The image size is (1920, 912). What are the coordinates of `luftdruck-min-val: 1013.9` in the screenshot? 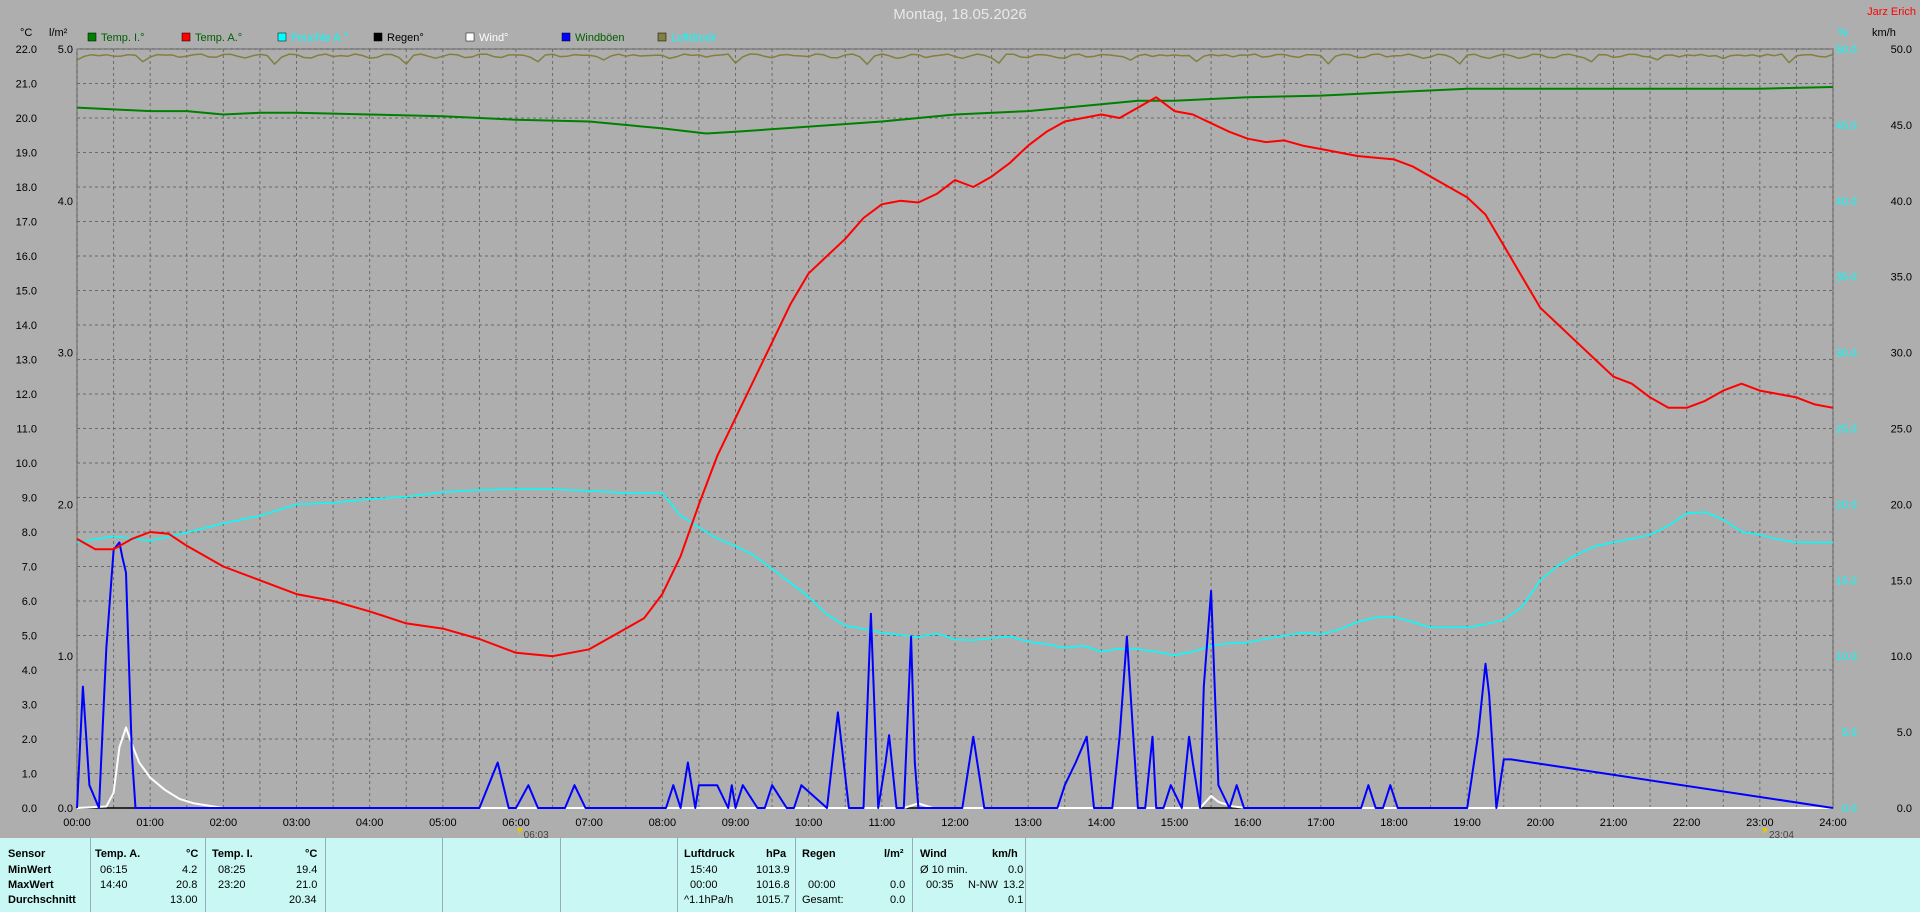 It's located at (773, 870).